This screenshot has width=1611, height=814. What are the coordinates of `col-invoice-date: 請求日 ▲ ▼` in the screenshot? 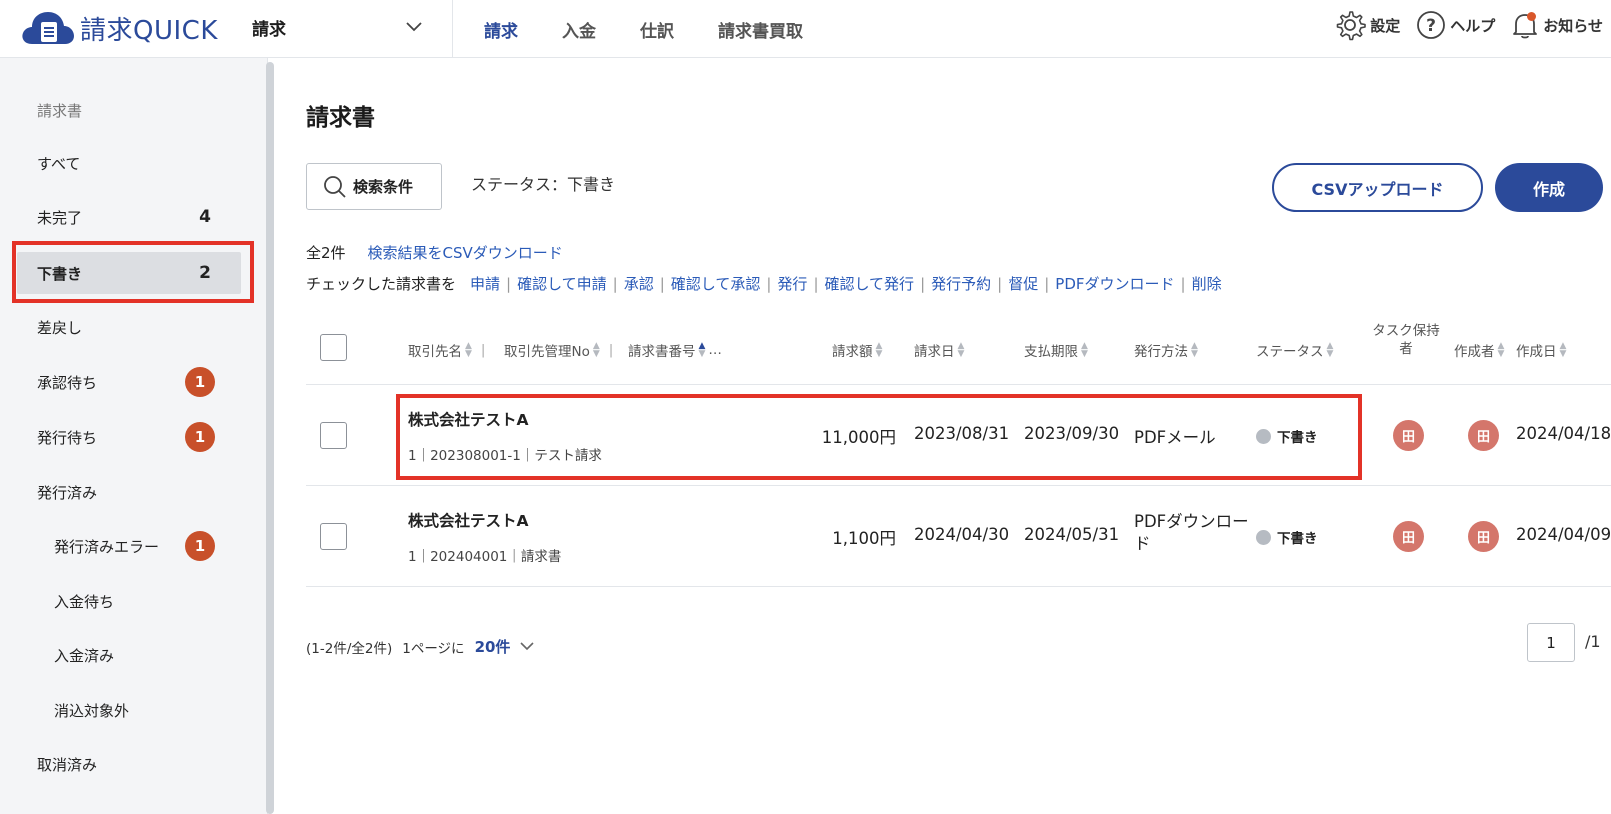 It's located at (939, 350).